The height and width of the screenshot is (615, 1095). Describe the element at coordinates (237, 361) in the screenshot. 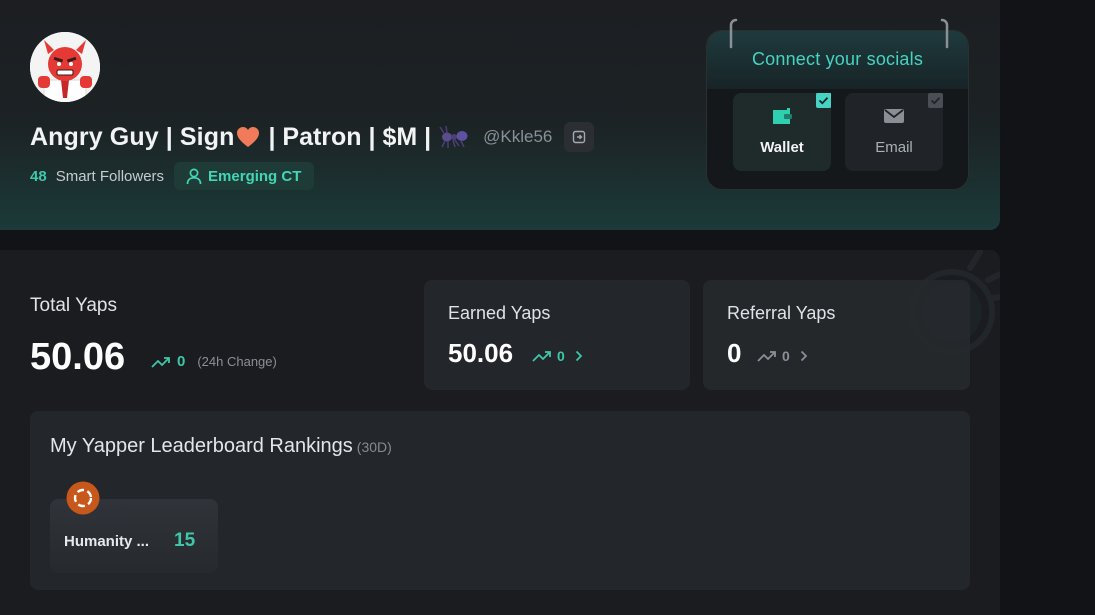

I see `change-period-note: (24h Change)` at that location.